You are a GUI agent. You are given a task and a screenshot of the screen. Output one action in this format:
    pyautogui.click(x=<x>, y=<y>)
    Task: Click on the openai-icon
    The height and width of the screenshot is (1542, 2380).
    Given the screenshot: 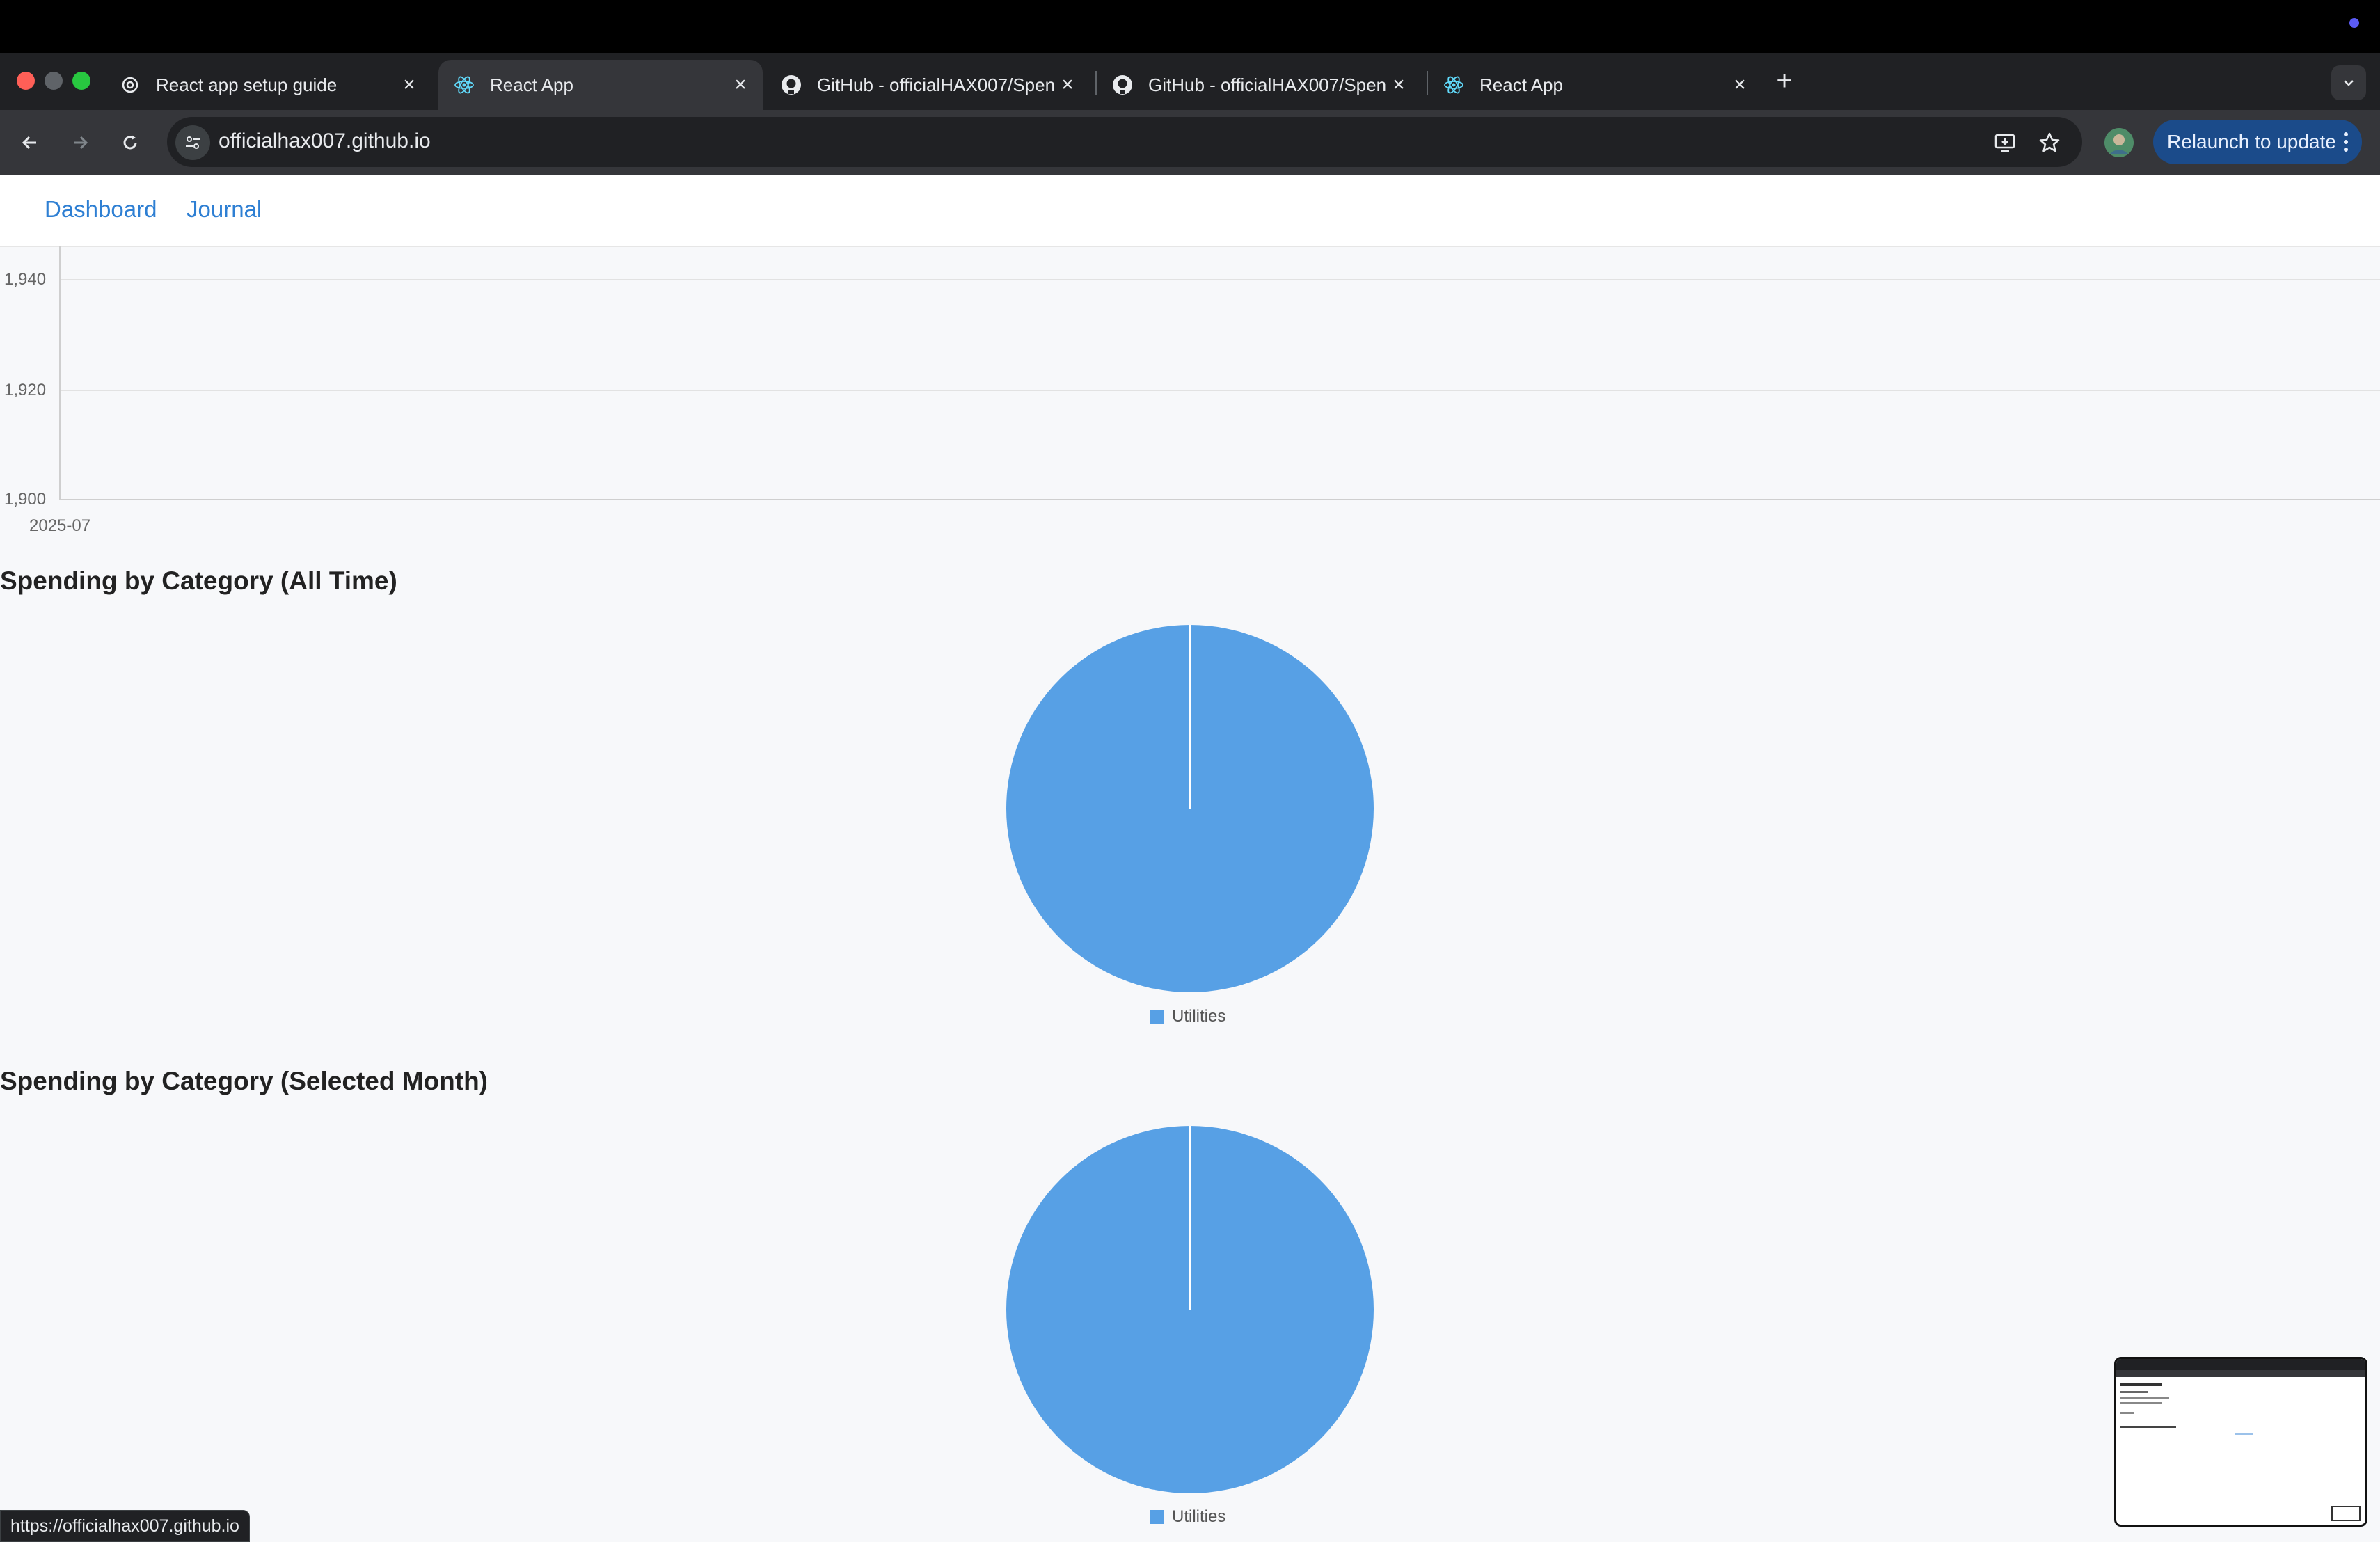 What is the action you would take?
    pyautogui.click(x=130, y=84)
    